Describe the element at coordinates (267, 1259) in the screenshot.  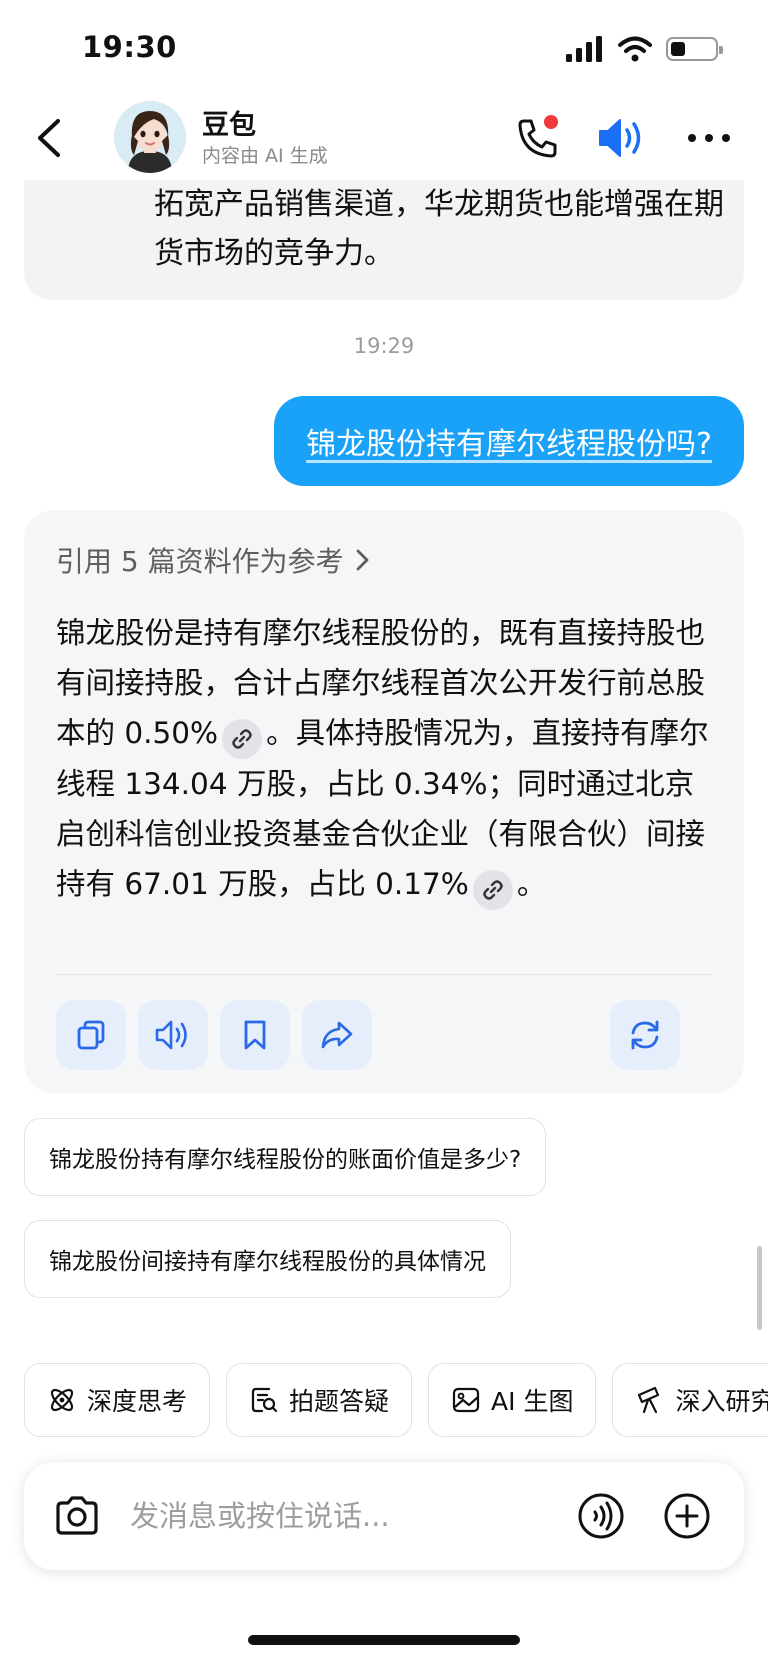
I see `suggested-question: 锦龙股份间接持有摩尔线程股份的具体情况` at that location.